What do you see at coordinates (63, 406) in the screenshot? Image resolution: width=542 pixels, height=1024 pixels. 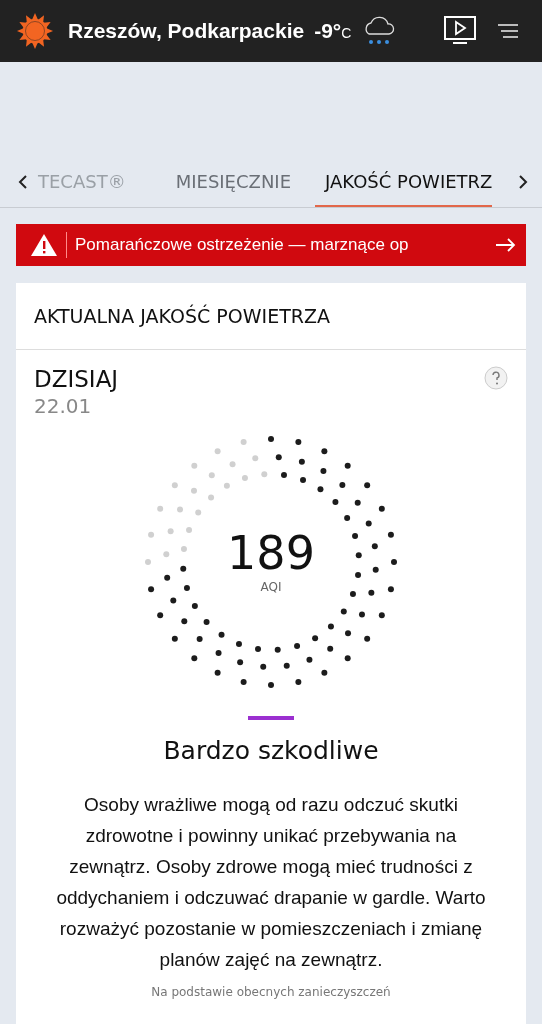 I see `date-label: 22.01` at bounding box center [63, 406].